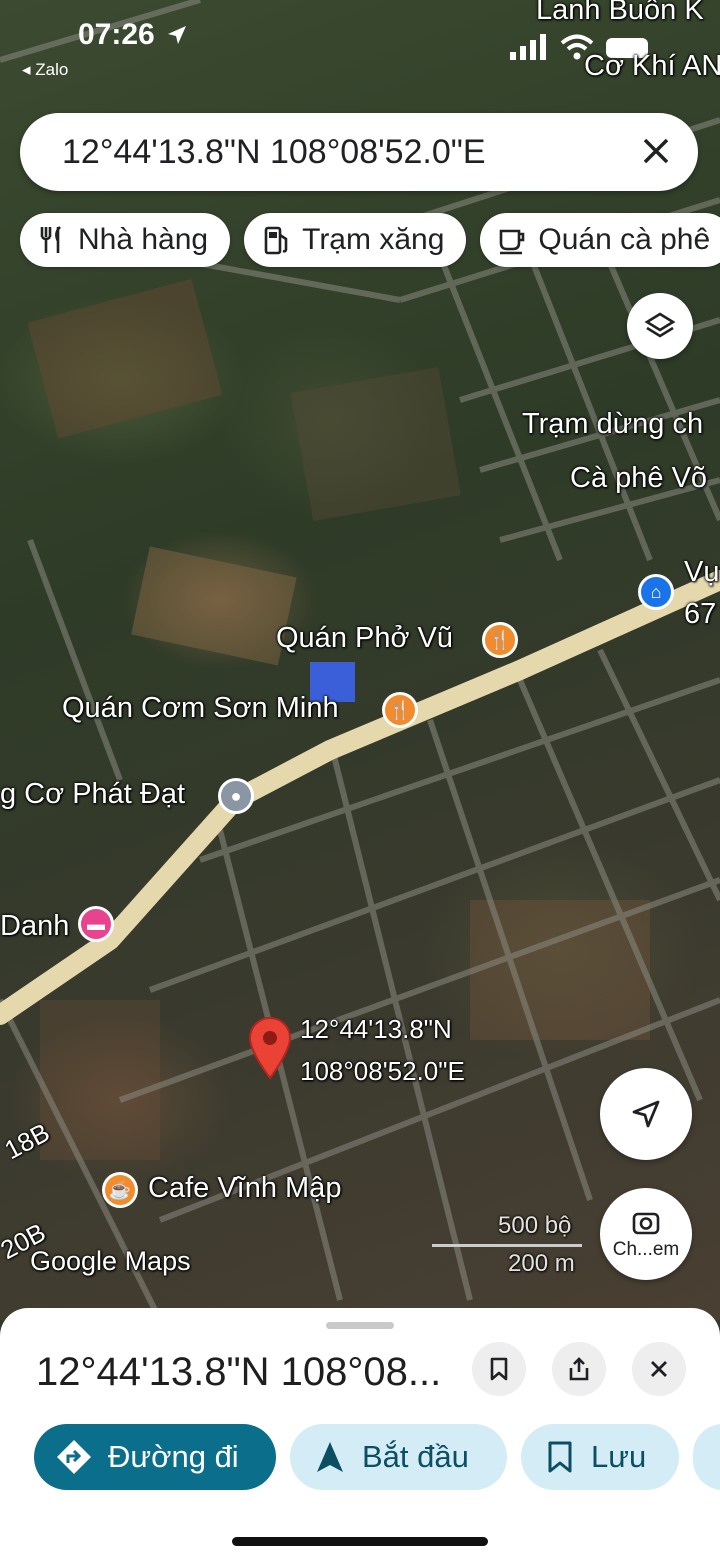 The width and height of the screenshot is (720, 1560). Describe the element at coordinates (330, 1457) in the screenshot. I see `navigation-start-icon` at that location.